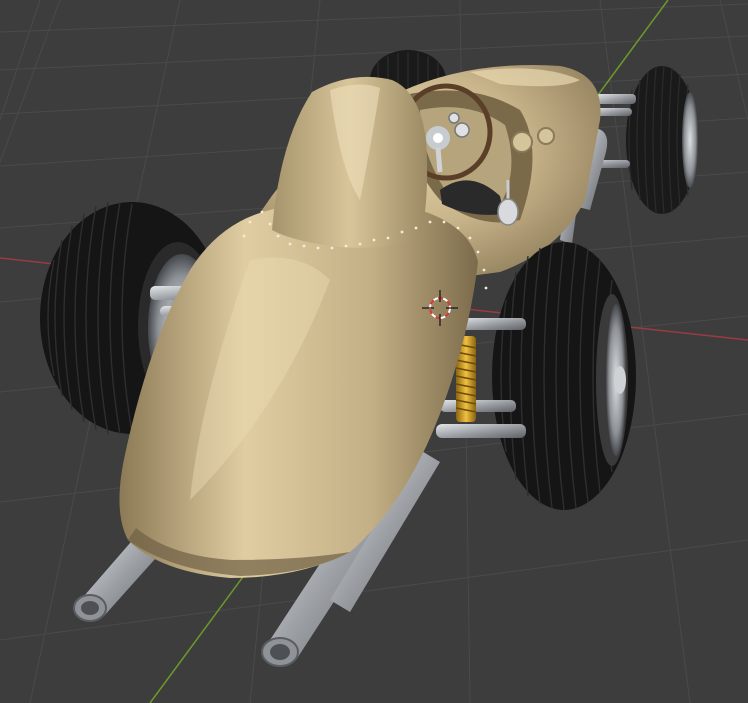  What do you see at coordinates (564, 376) in the screenshot?
I see `front-right-wheel` at bounding box center [564, 376].